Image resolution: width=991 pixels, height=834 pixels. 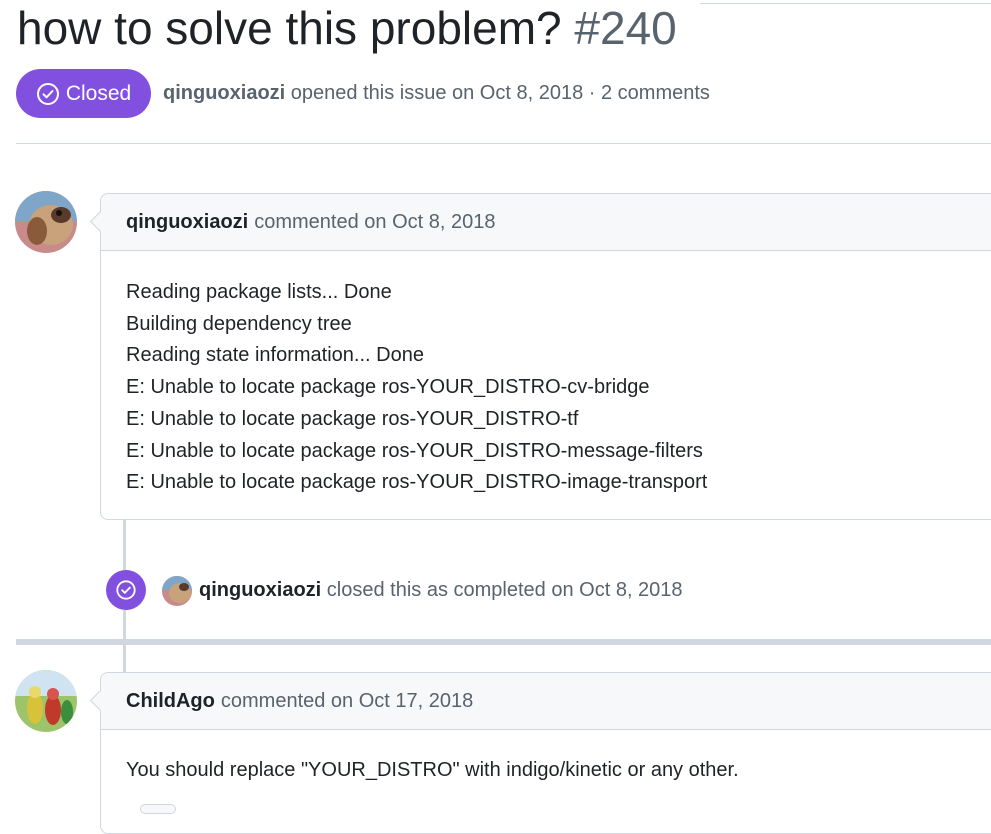 What do you see at coordinates (504, 590) in the screenshot?
I see `event-description: closed this as completed on Oct 8, 2018` at bounding box center [504, 590].